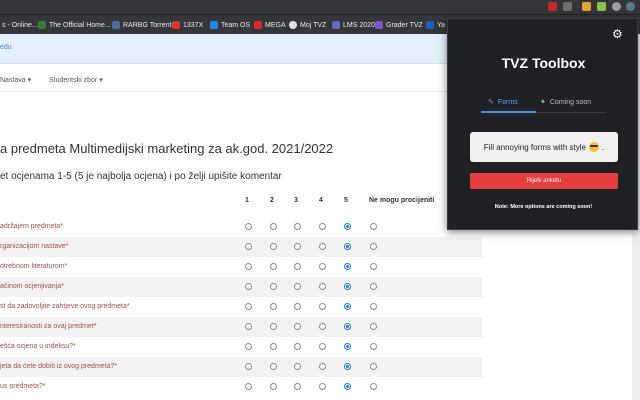 This screenshot has height=400, width=640. Describe the element at coordinates (503, 102) in the screenshot. I see `tab-forms: ✎ Forms` at that location.